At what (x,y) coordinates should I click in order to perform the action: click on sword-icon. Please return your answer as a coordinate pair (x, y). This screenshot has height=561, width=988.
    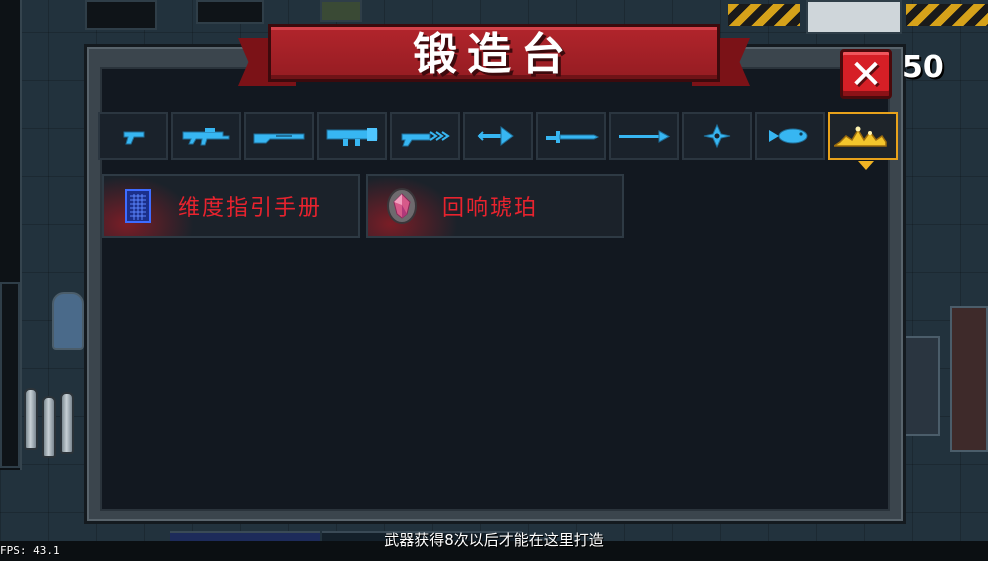
    Looking at the image, I should click on (573, 137).